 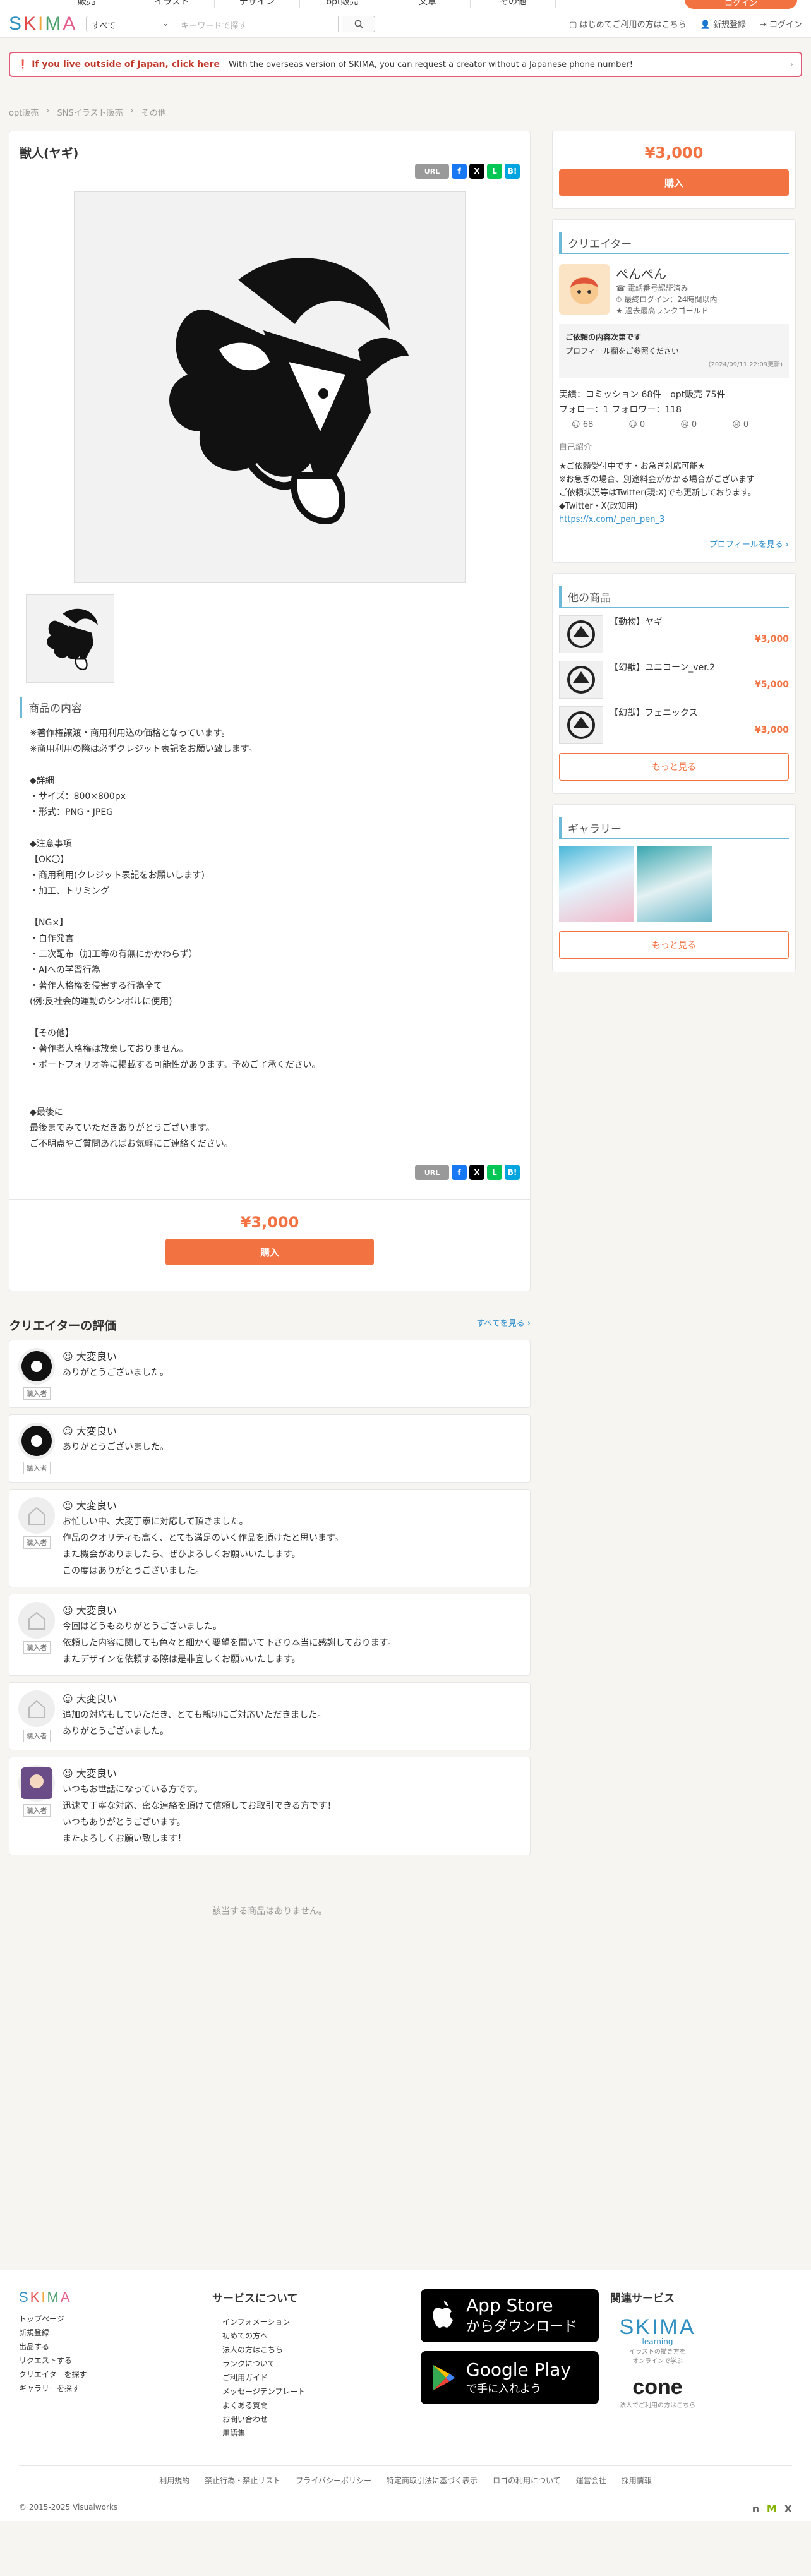 What do you see at coordinates (321, 2391) in the screenshot?
I see `footer-link: メッセージテンプレート` at bounding box center [321, 2391].